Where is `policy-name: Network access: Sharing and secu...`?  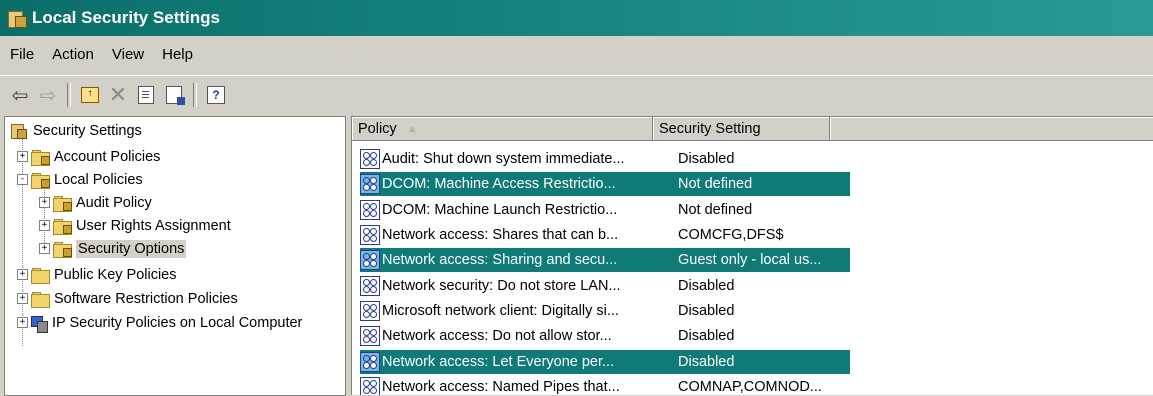 policy-name: Network access: Sharing and secu... is located at coordinates (500, 260).